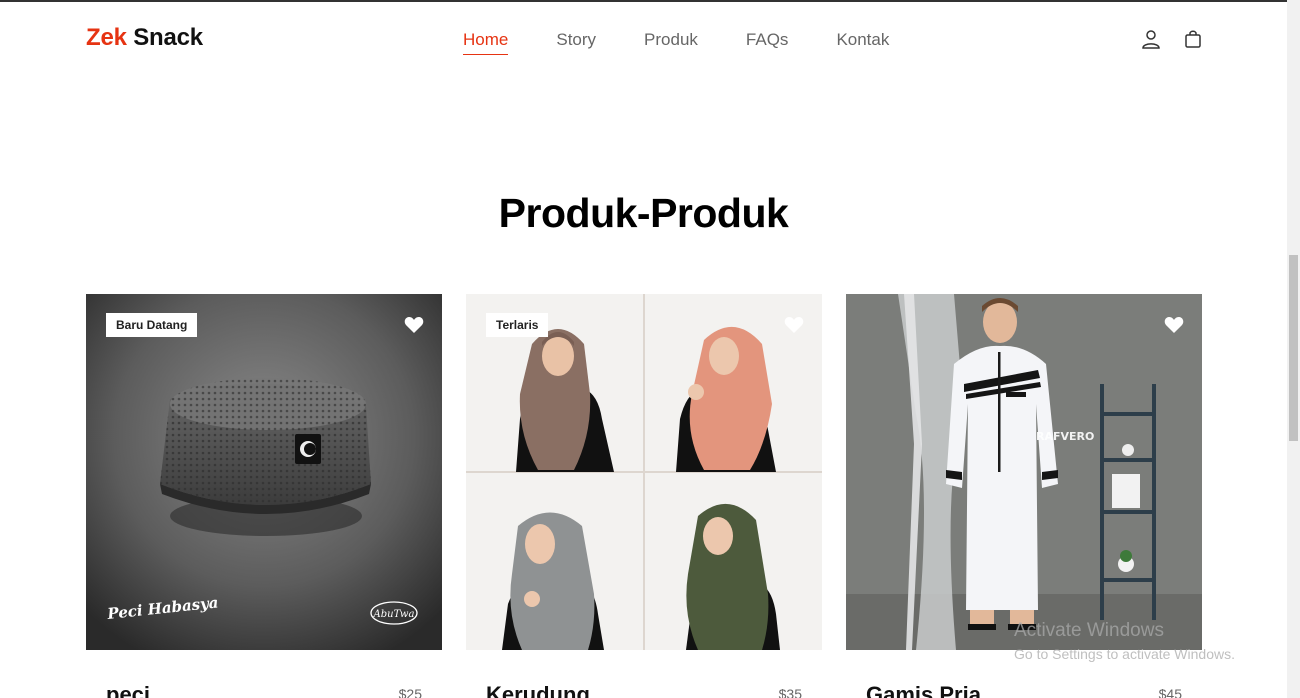 This screenshot has width=1300, height=698. I want to click on product-badge: Baru Datang, so click(152, 325).